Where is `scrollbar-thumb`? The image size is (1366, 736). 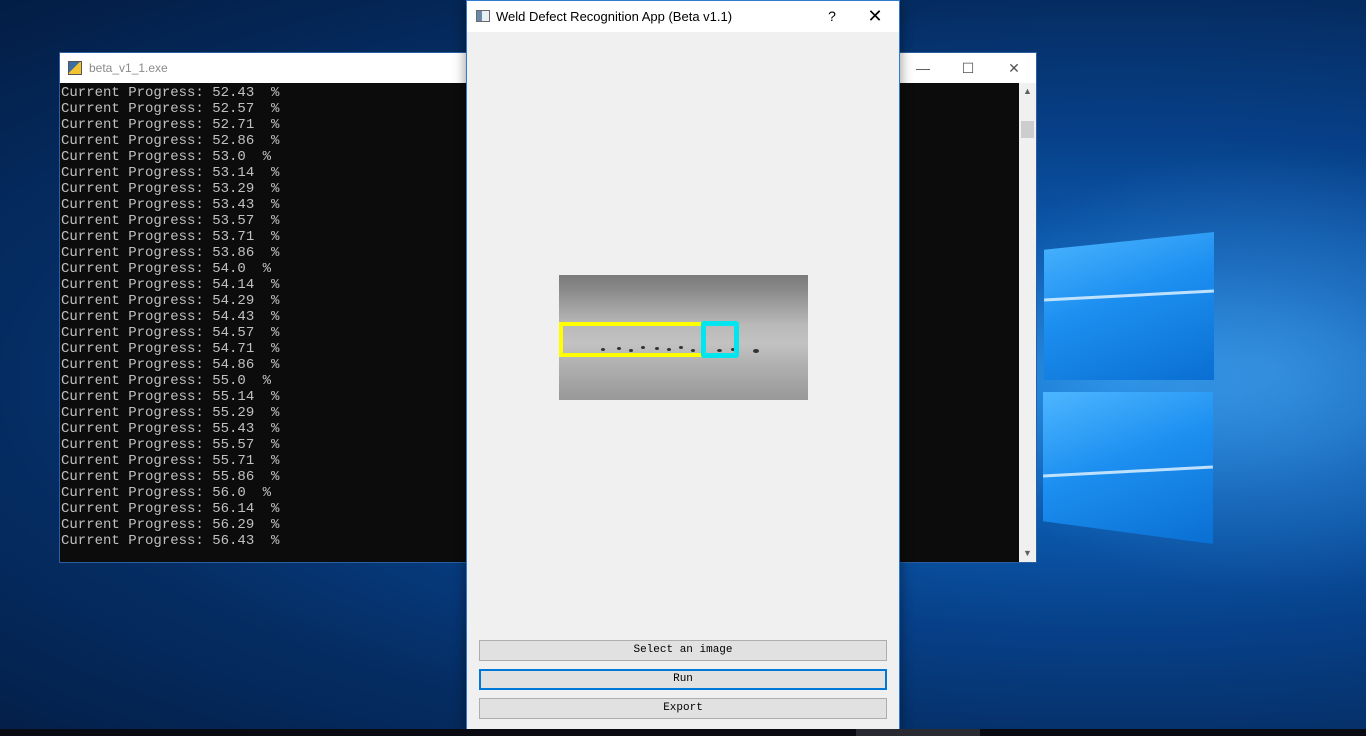
scrollbar-thumb is located at coordinates (1027, 129).